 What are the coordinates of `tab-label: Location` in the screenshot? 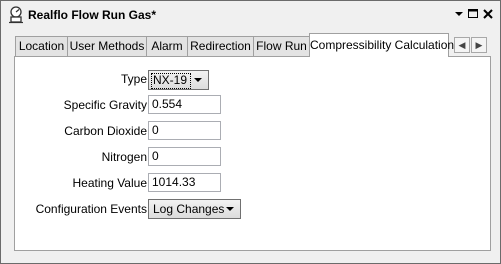 It's located at (41, 46).